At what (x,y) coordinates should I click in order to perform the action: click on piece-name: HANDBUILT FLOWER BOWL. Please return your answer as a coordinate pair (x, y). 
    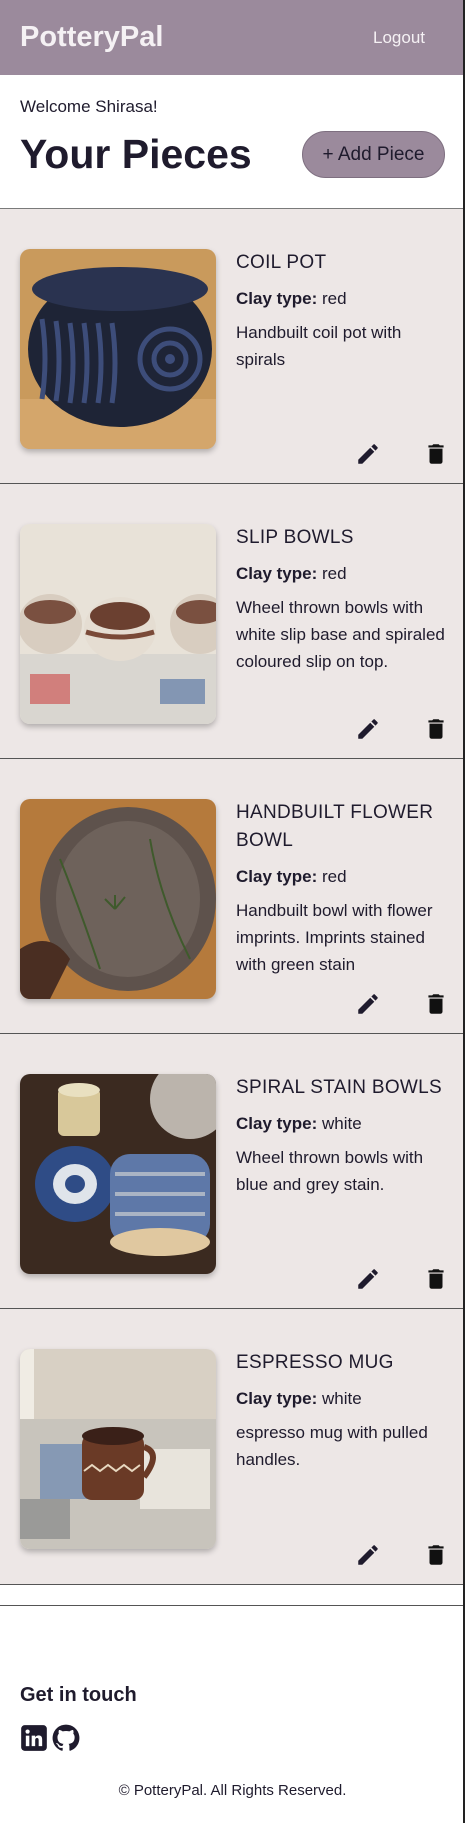
    Looking at the image, I should click on (335, 826).